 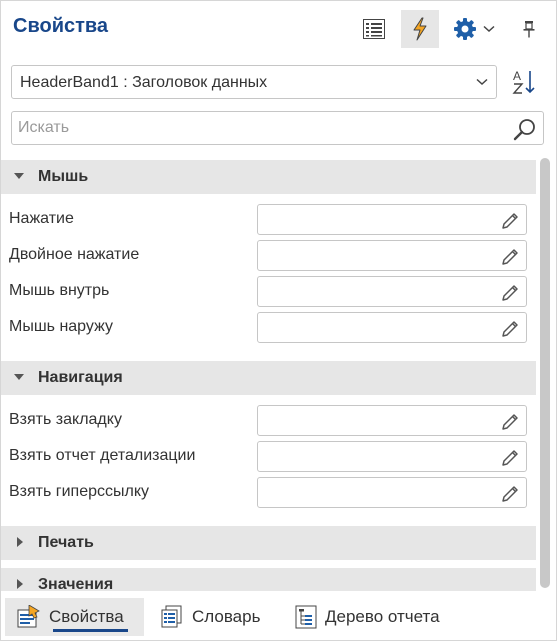 I want to click on category-label: Навигация, so click(x=80, y=377).